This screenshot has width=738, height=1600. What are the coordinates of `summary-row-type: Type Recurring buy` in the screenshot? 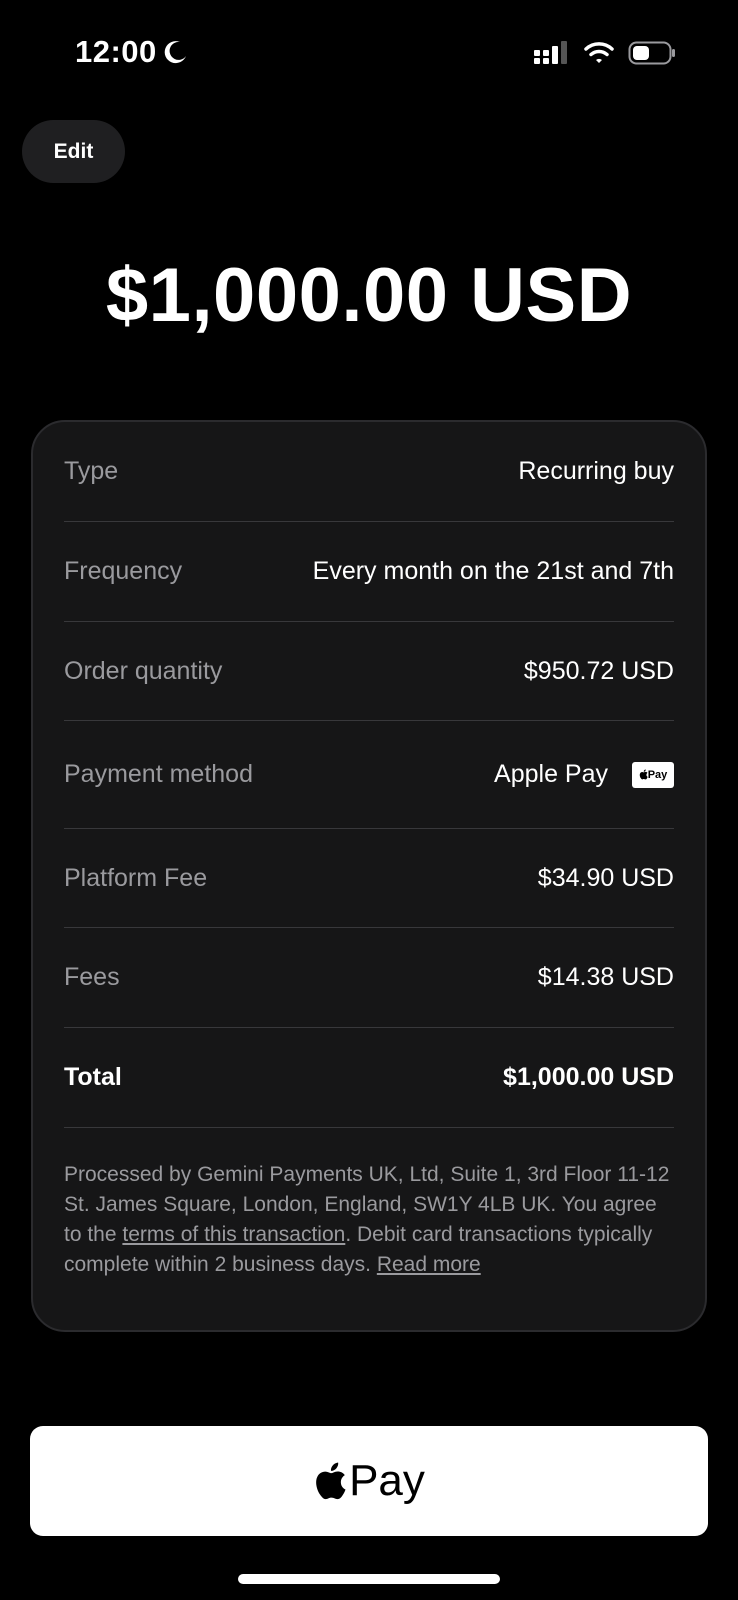 It's located at (369, 472).